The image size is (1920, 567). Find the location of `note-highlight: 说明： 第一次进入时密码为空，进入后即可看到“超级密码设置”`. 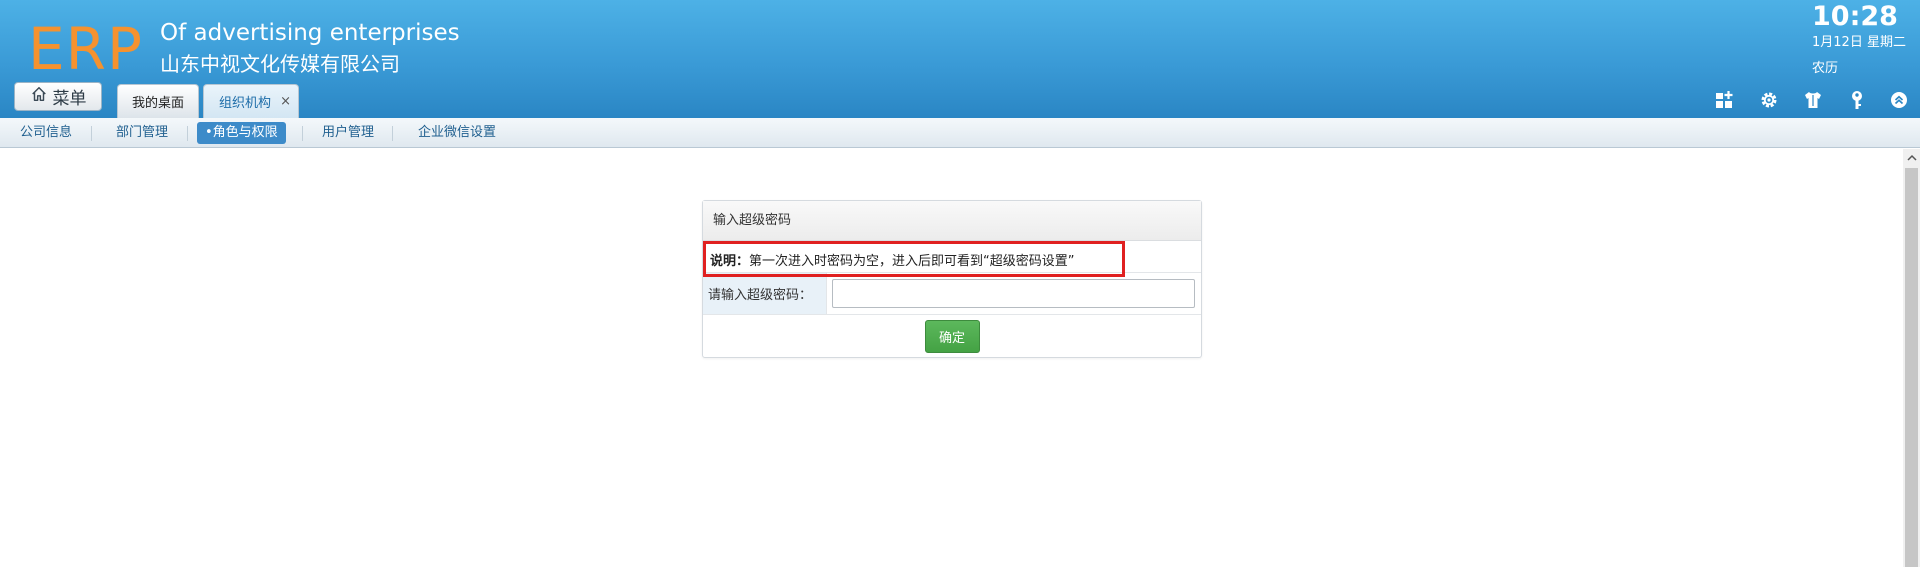

note-highlight: 说明： 第一次进入时密码为空，进入后即可看到“超级密码设置” is located at coordinates (914, 259).